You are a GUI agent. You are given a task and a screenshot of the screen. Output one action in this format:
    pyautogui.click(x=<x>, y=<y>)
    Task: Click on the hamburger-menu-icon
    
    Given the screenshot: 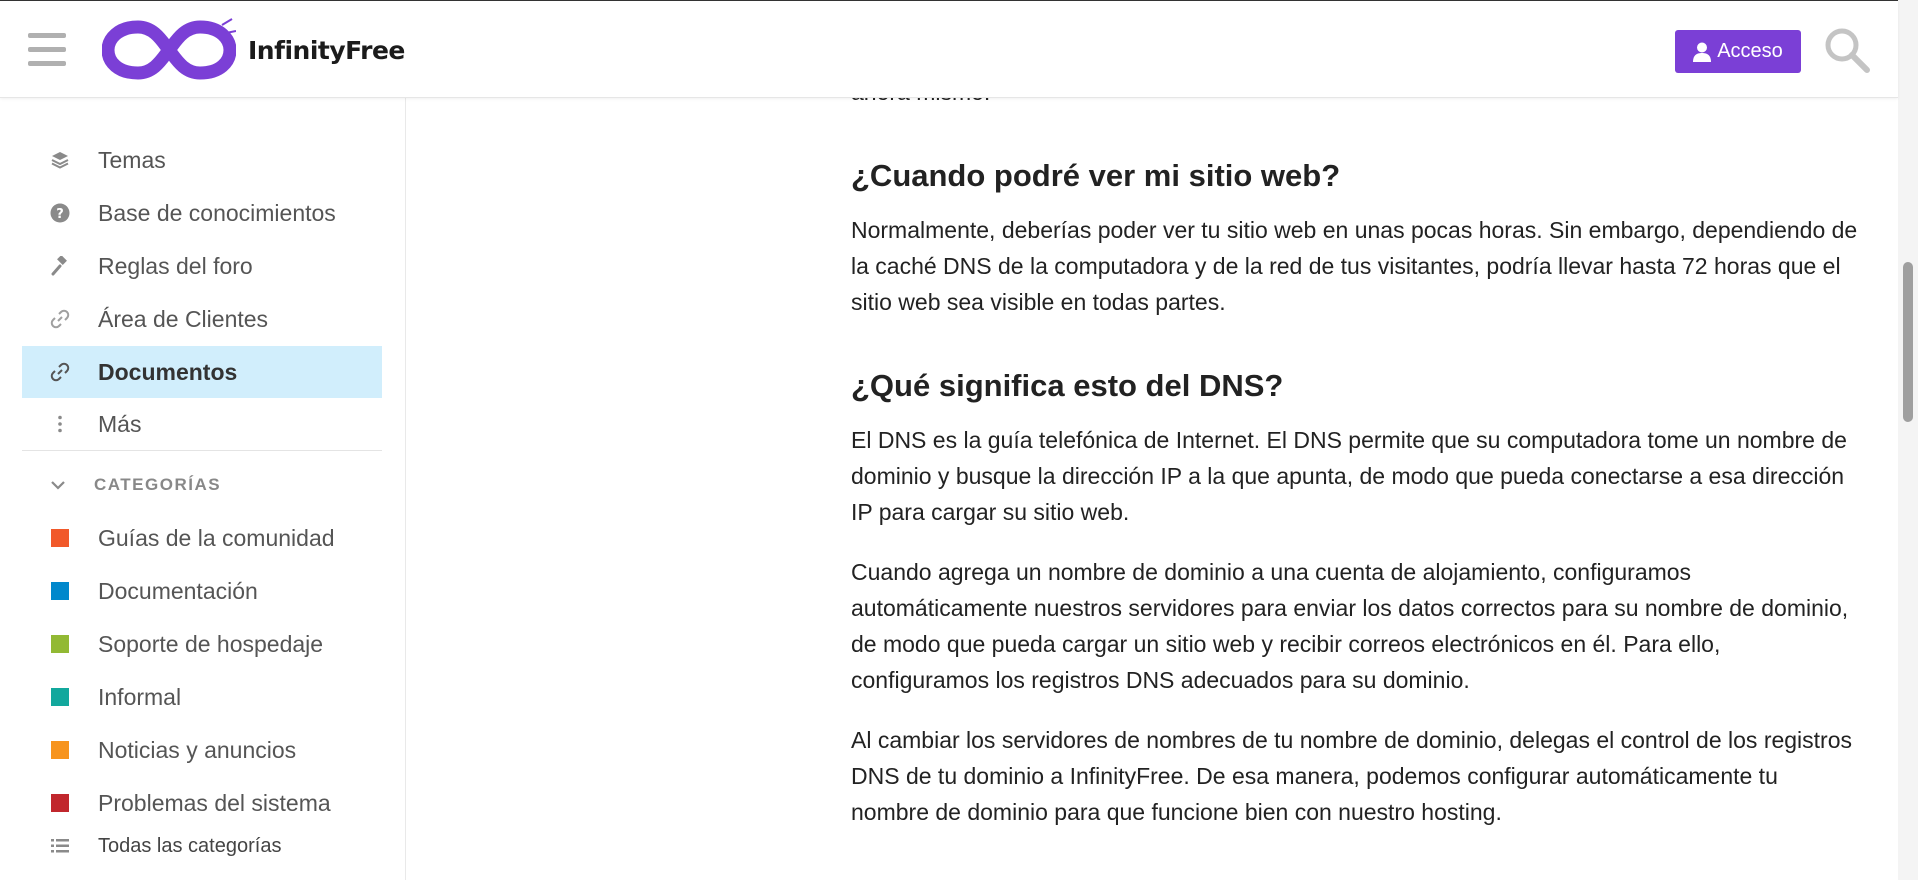 What is the action you would take?
    pyautogui.click(x=47, y=50)
    